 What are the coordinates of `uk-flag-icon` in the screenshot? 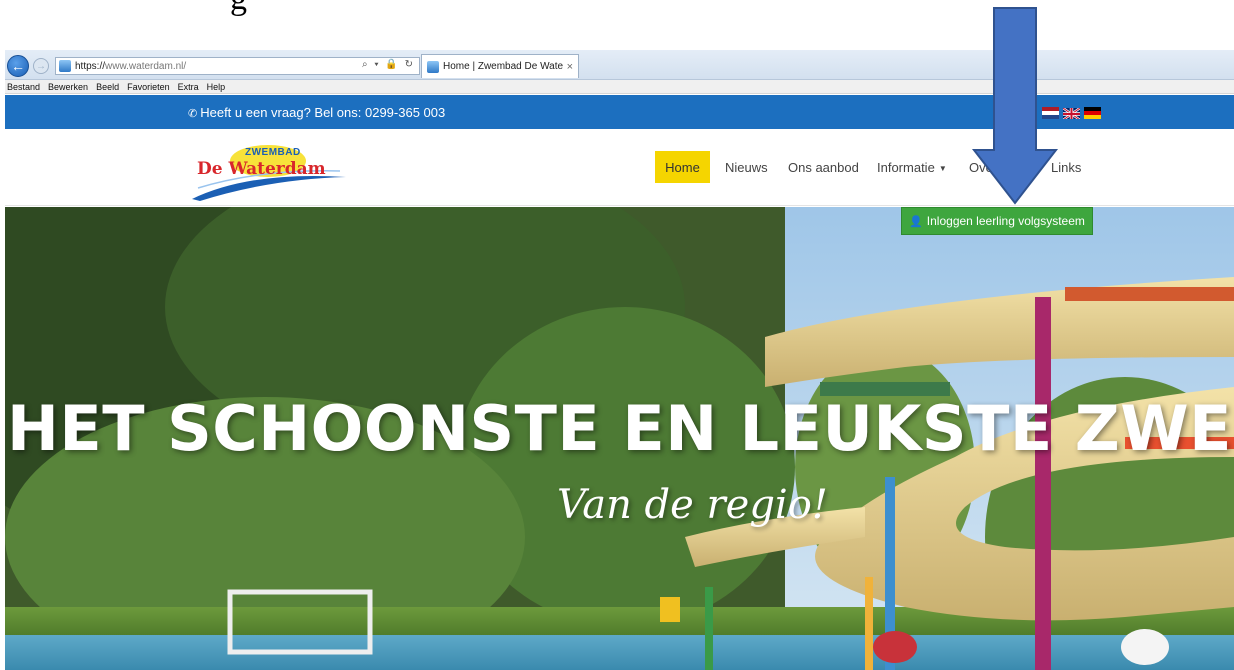 It's located at (1071, 113).